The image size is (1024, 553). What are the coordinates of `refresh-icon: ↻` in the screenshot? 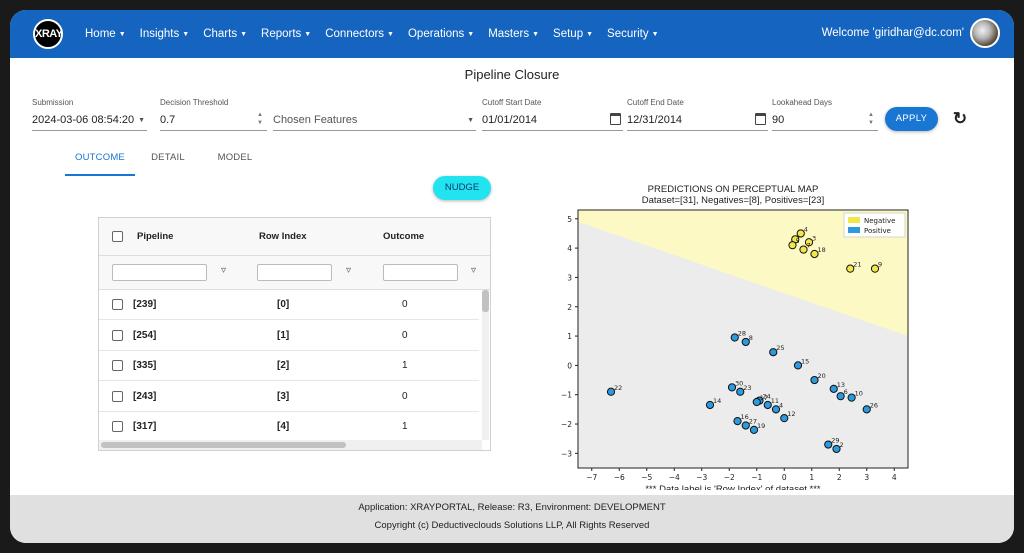 It's located at (960, 119).